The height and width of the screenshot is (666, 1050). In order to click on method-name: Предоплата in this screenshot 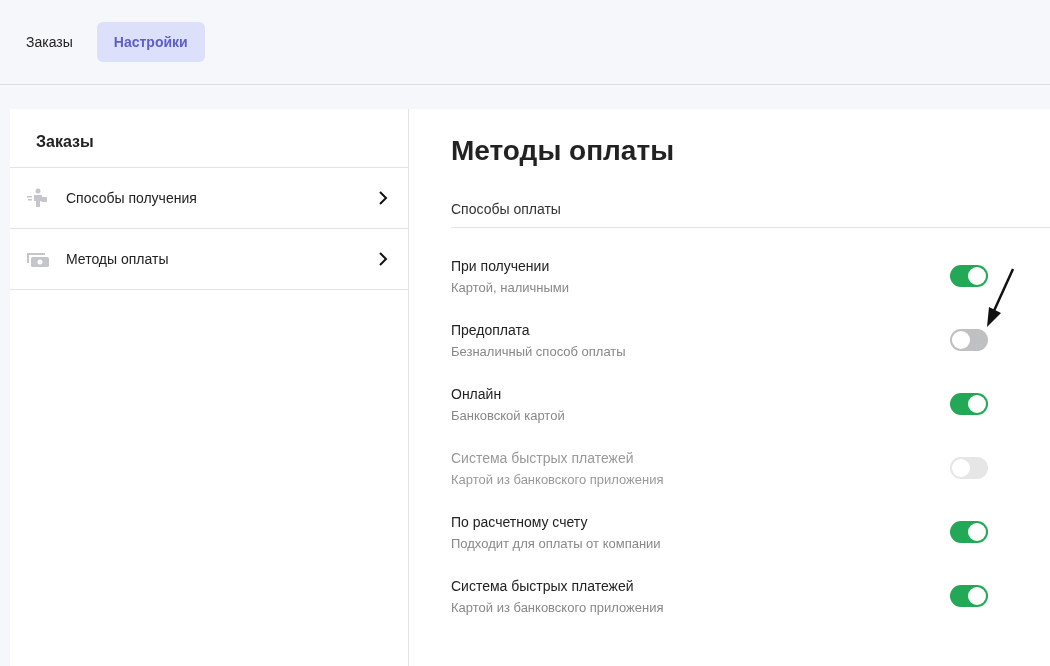, I will do `click(491, 329)`.